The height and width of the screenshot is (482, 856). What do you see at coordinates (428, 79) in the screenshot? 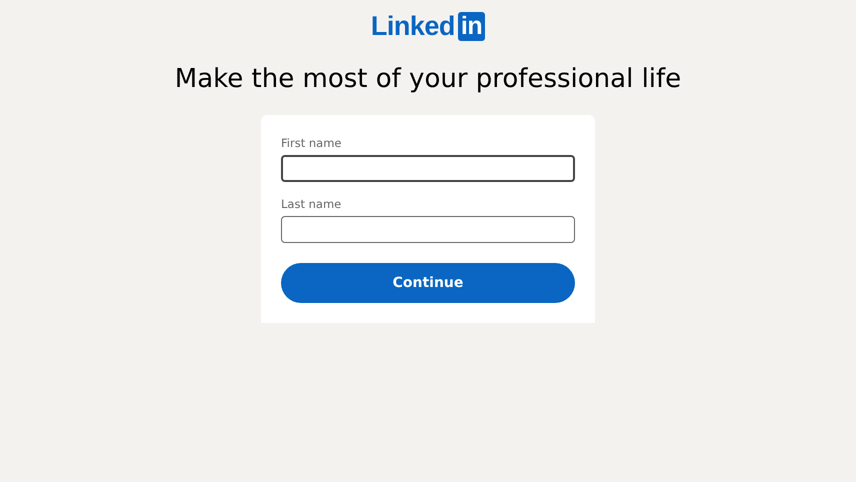
I see `page-heading: Make the most of your professional life` at bounding box center [428, 79].